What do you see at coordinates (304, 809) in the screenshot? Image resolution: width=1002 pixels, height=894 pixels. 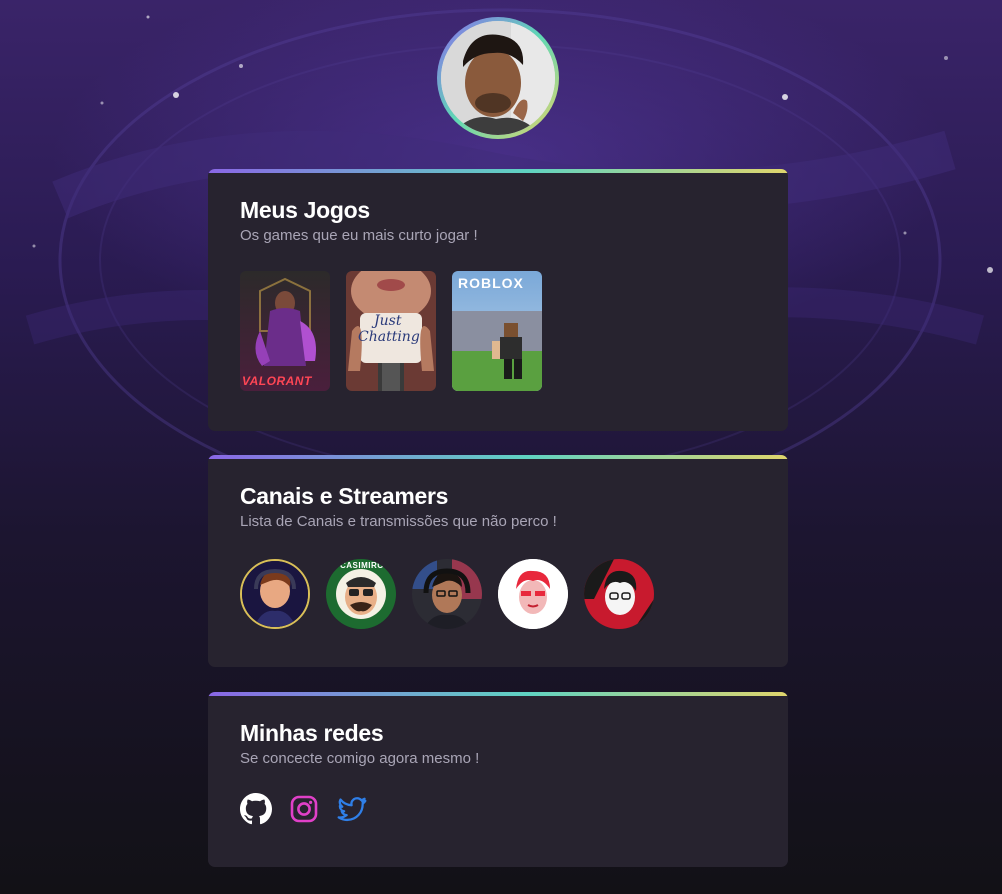 I see `instagram-icon` at bounding box center [304, 809].